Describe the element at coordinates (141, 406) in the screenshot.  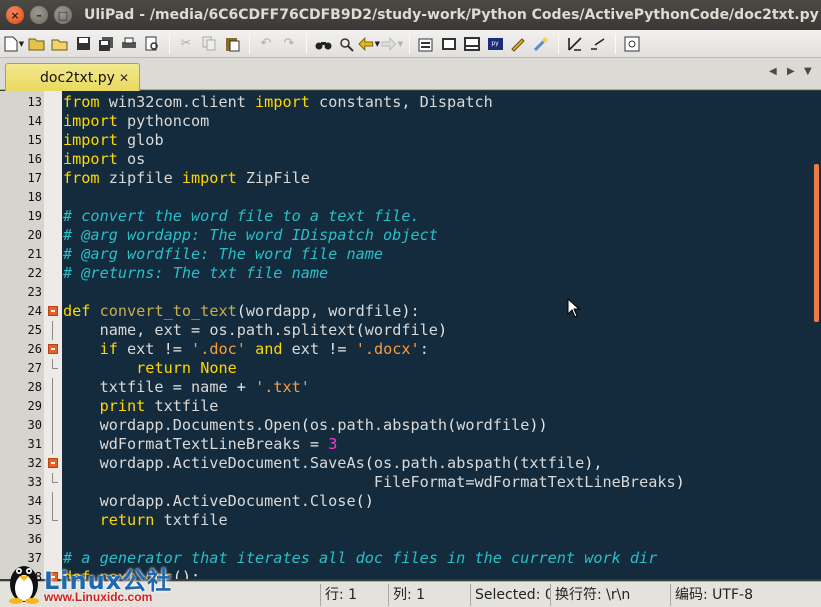
I see `code-line: print txtfile` at that location.